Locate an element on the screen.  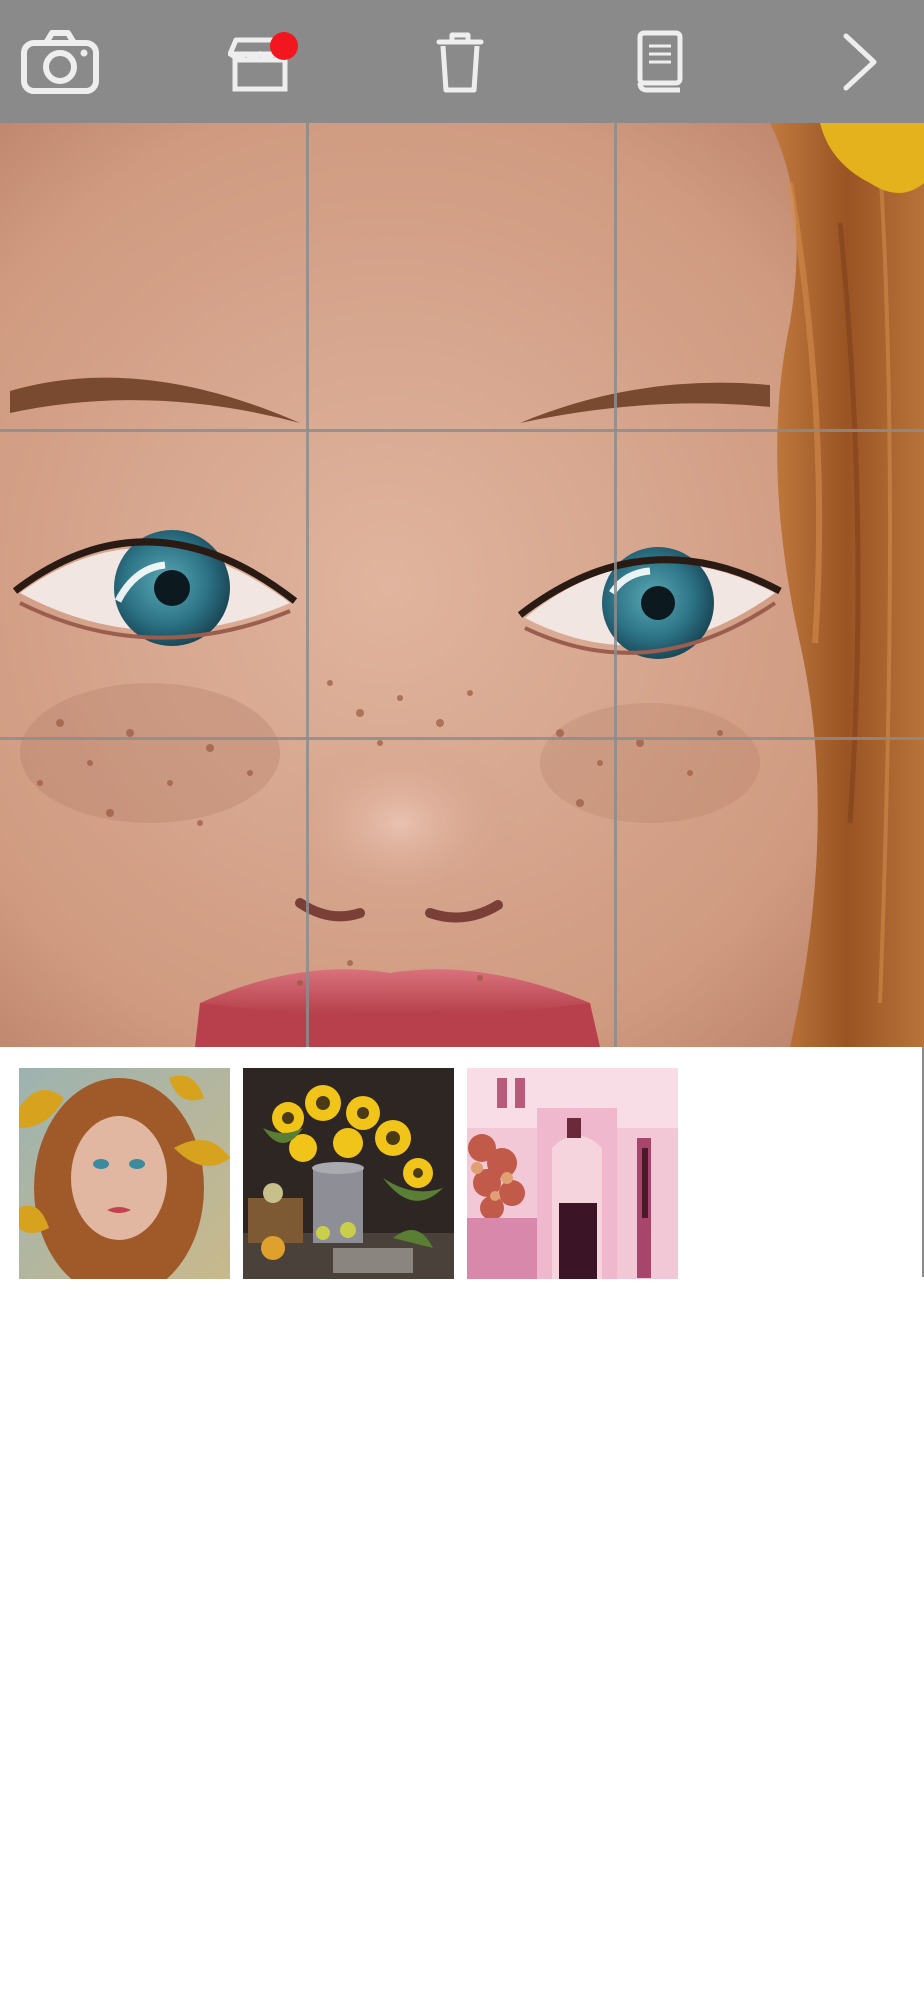
thumbnail-portrait is located at coordinates (124, 1173).